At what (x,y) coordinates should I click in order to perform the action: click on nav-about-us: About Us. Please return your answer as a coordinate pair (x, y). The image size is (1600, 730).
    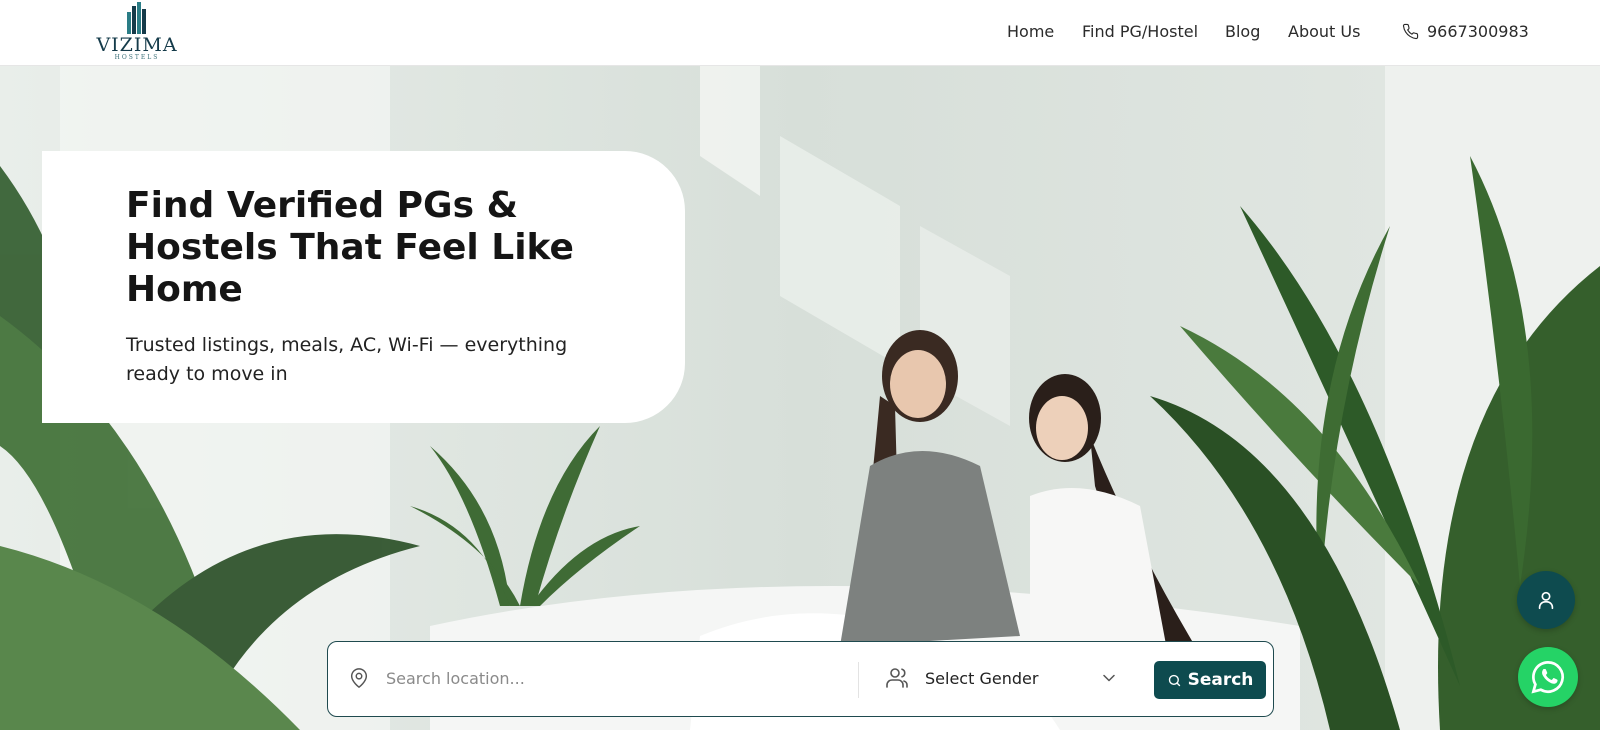
    Looking at the image, I should click on (1324, 31).